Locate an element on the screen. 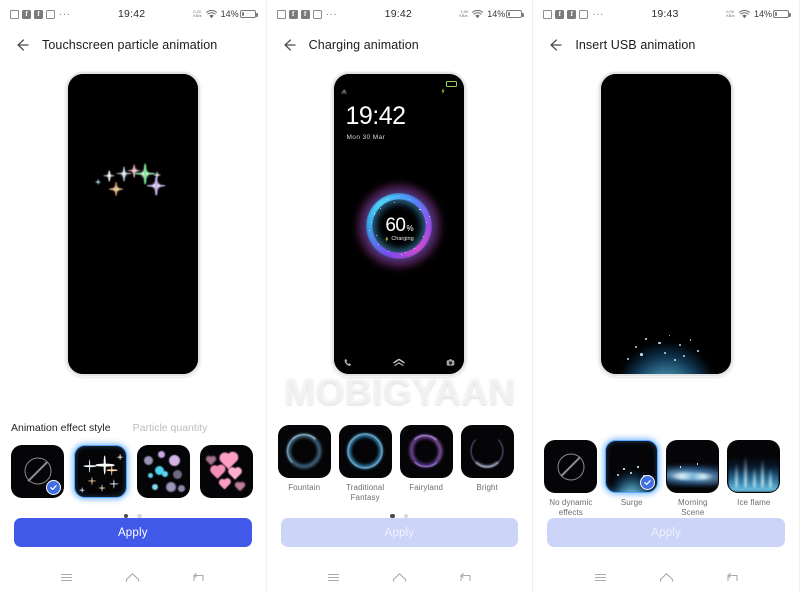  effect-option: Ice flame is located at coordinates (754, 474).